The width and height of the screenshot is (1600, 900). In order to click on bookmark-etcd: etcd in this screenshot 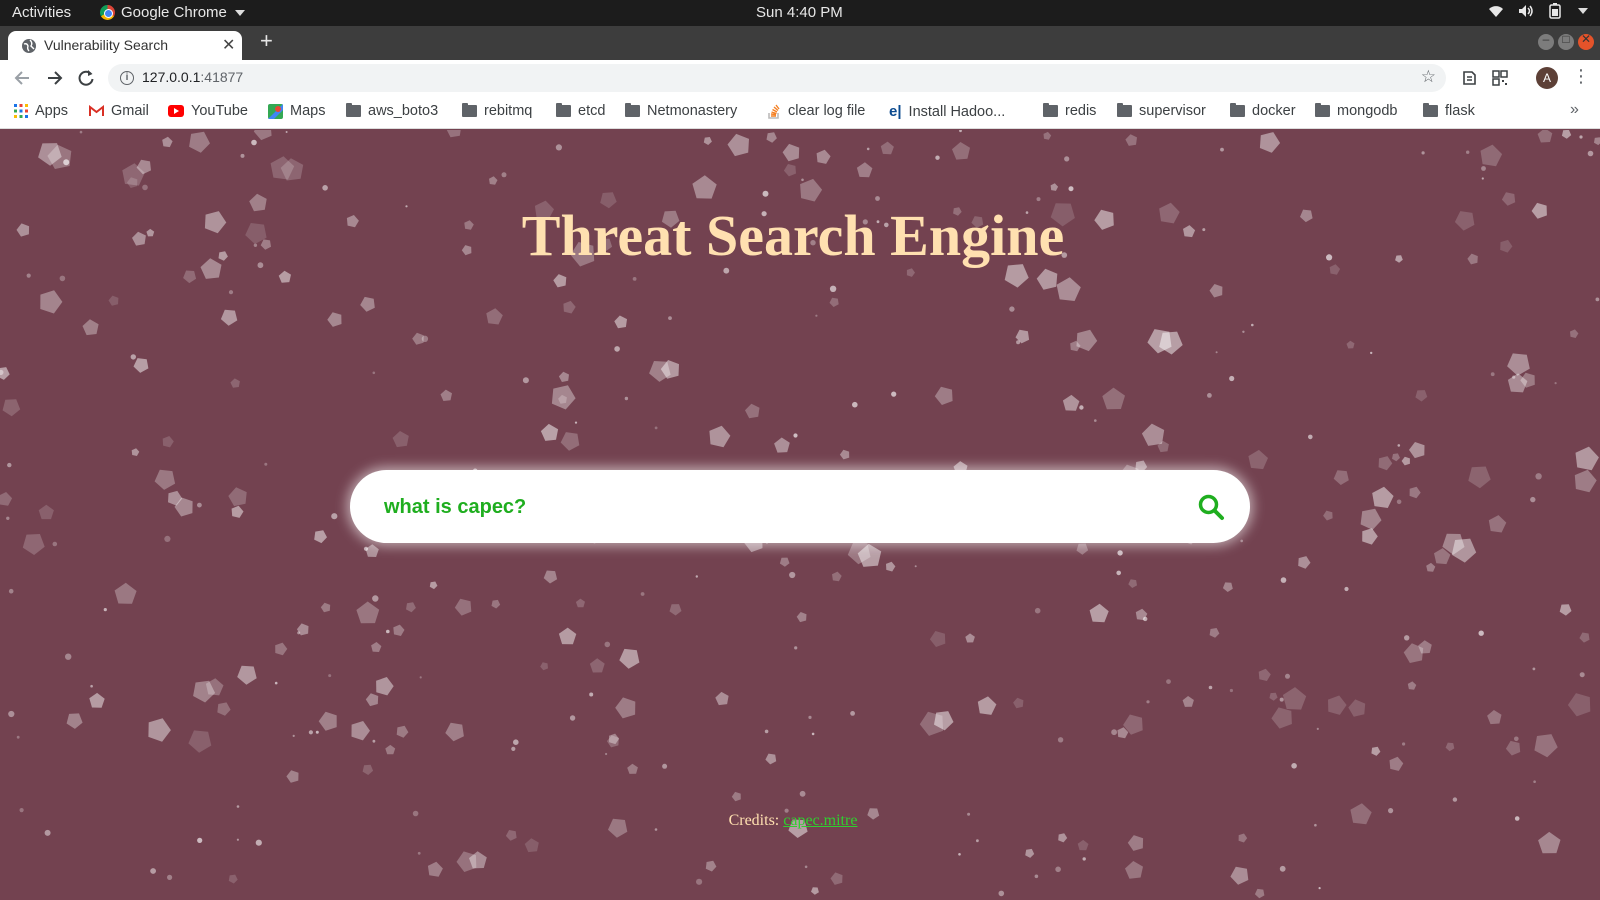, I will do `click(580, 111)`.